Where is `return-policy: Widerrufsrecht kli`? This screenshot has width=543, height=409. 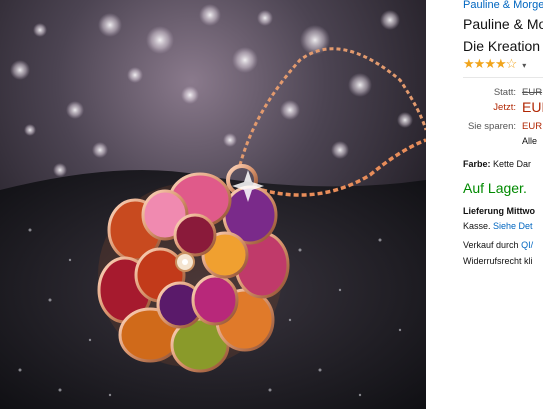
return-policy: Widerrufsrecht kli is located at coordinates (498, 261).